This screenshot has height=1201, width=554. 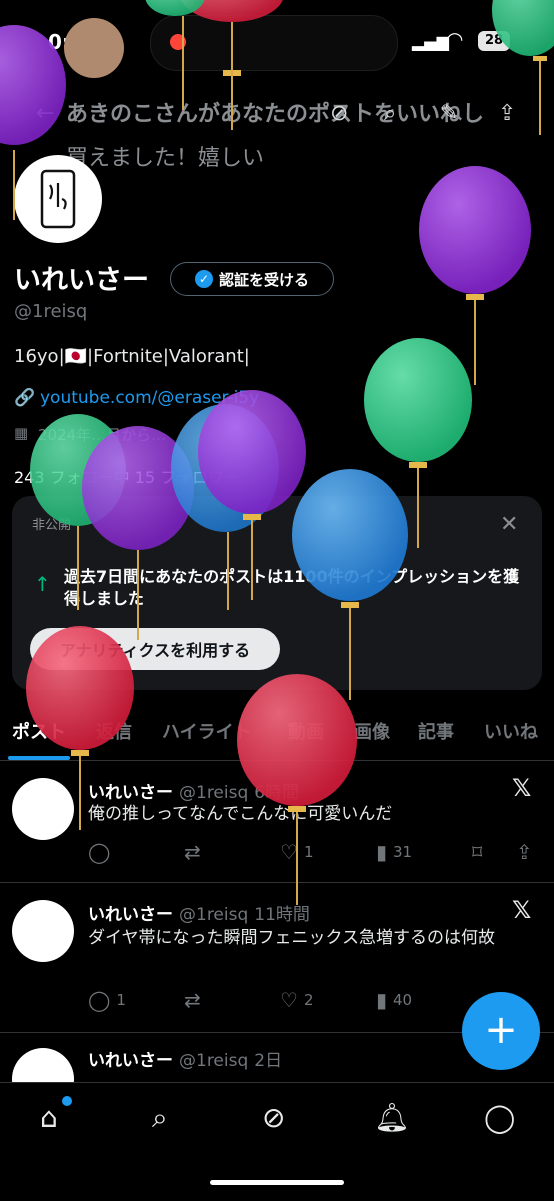 I want to click on bookmark-icon: ⌑, so click(x=477, y=852).